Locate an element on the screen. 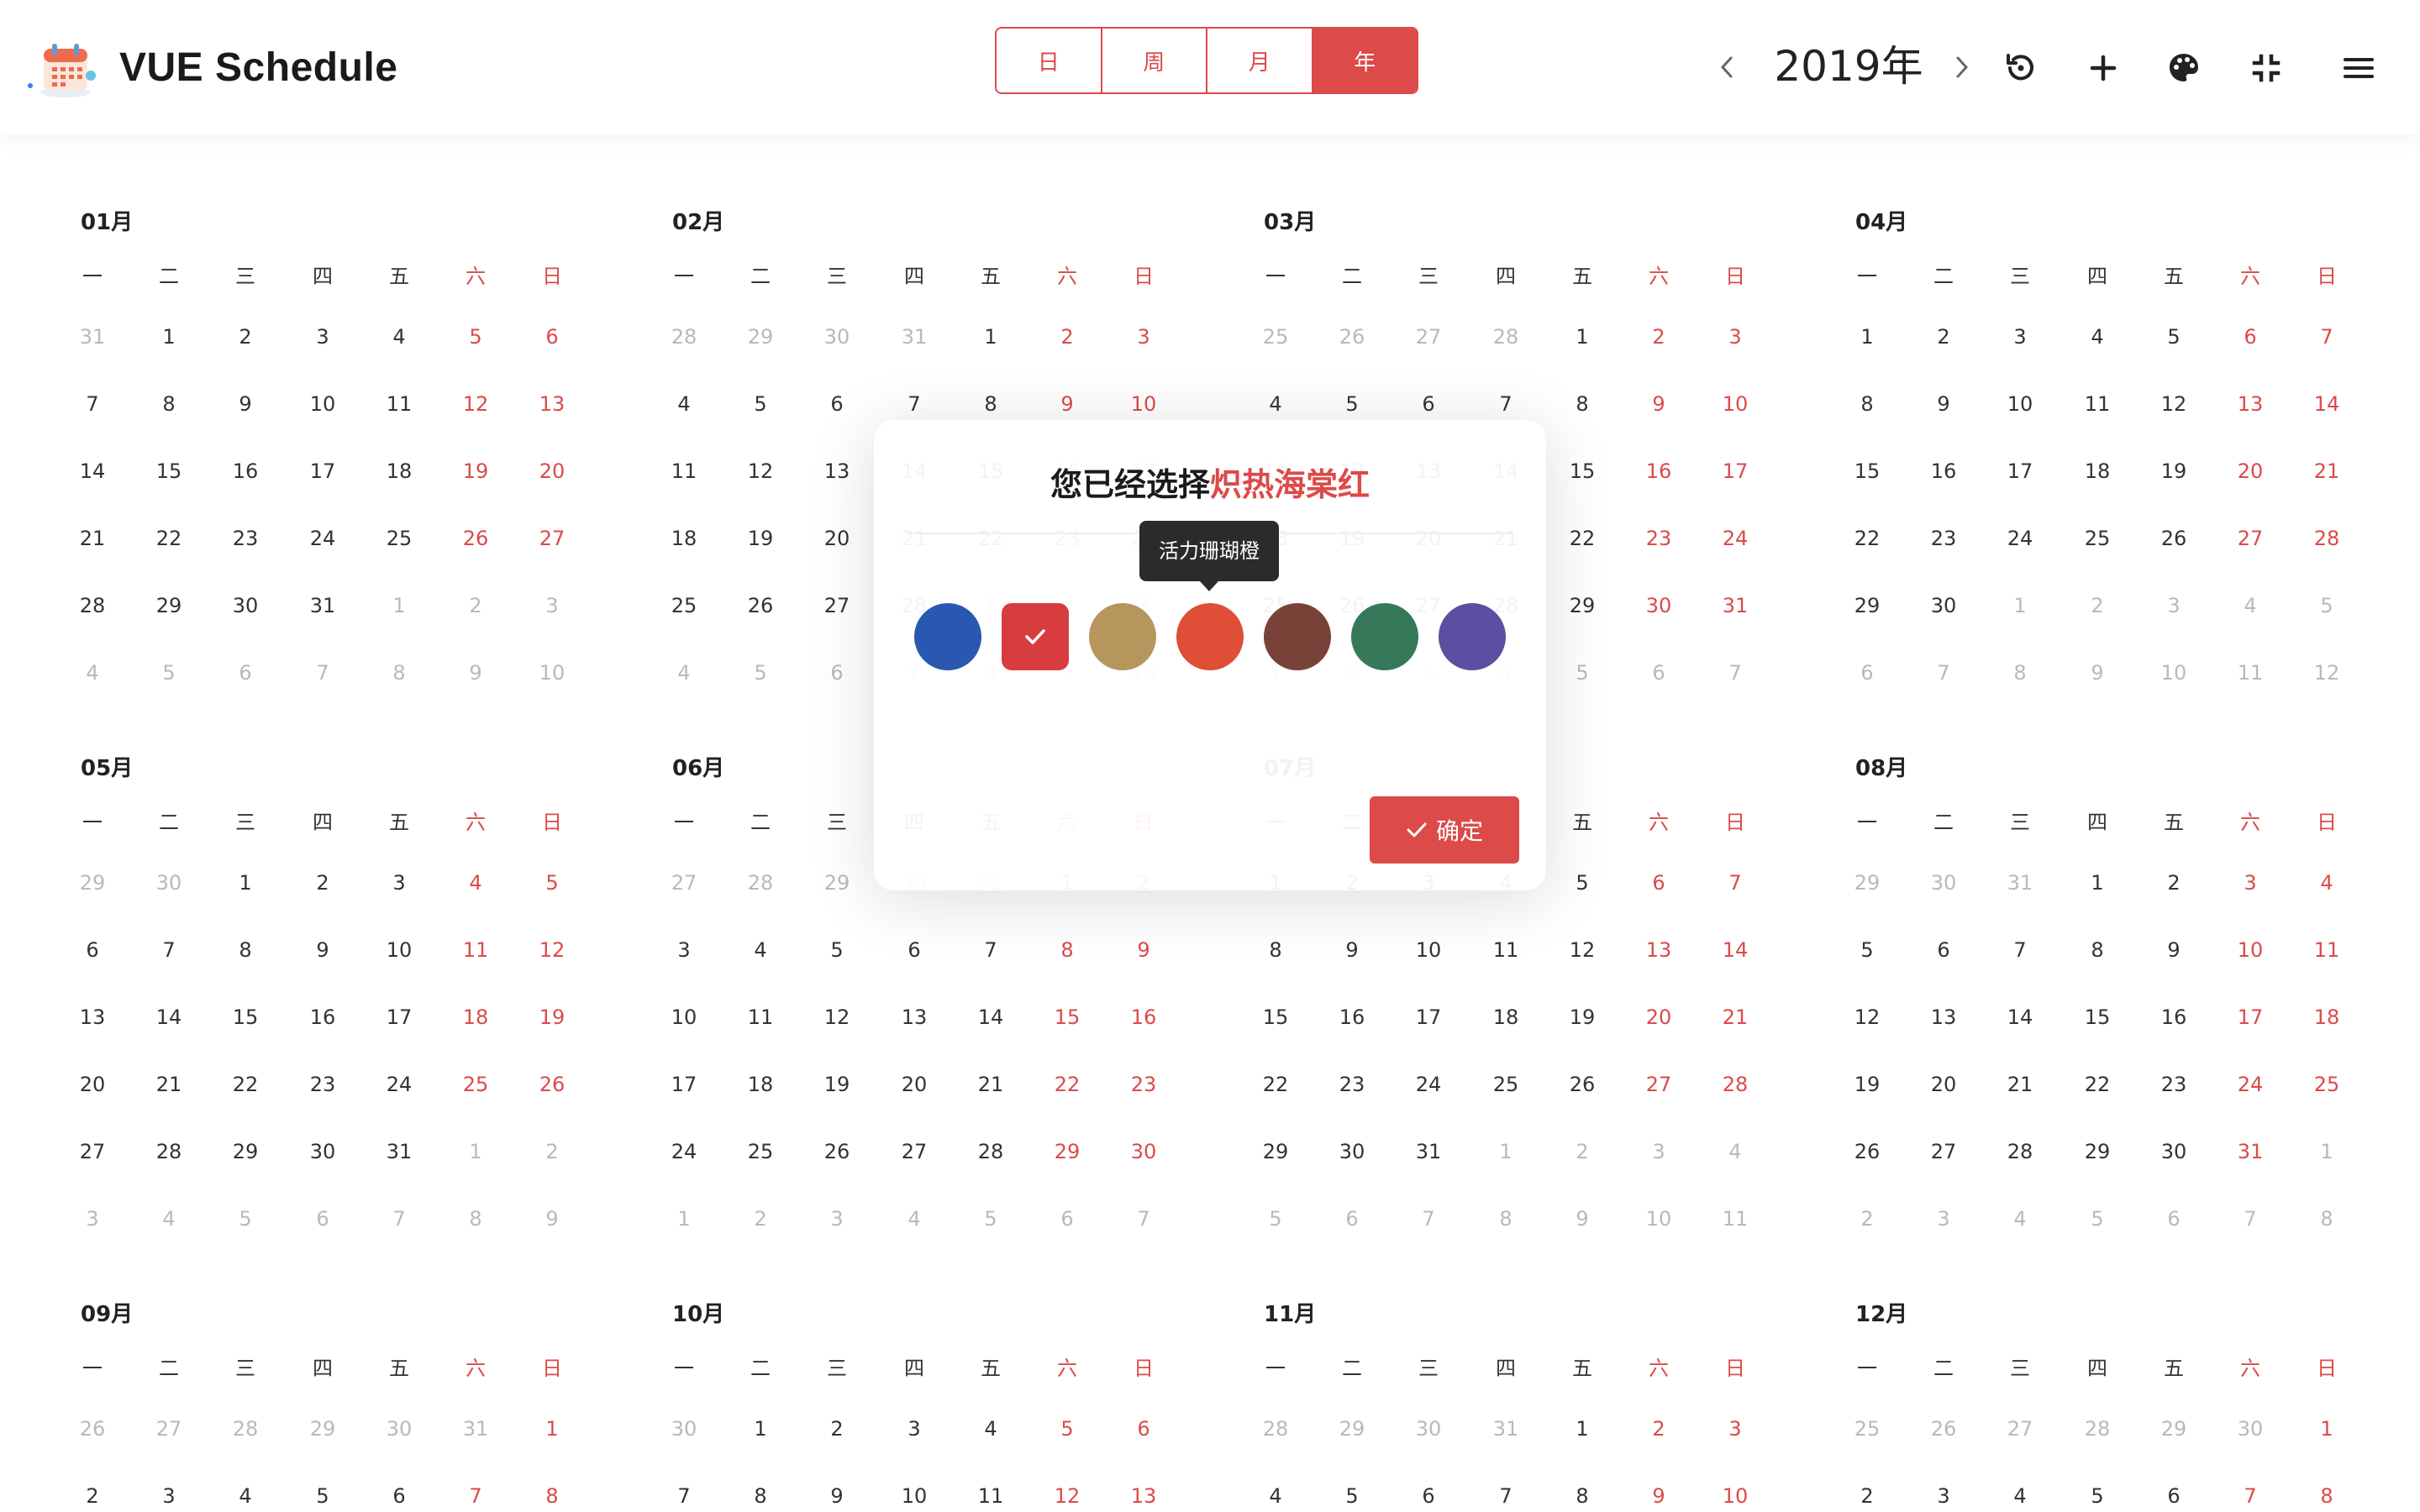  day-cell: 21 is located at coordinates (2327, 471).